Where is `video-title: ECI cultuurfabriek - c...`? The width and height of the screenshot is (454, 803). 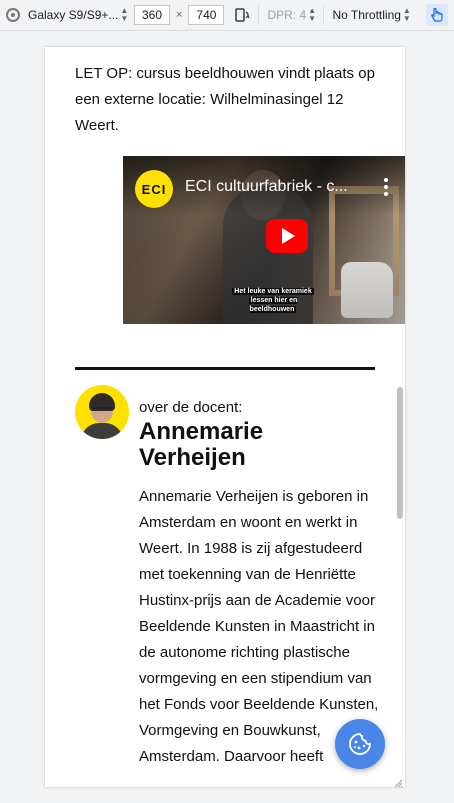 video-title: ECI cultuurfabriek - c... is located at coordinates (275, 187).